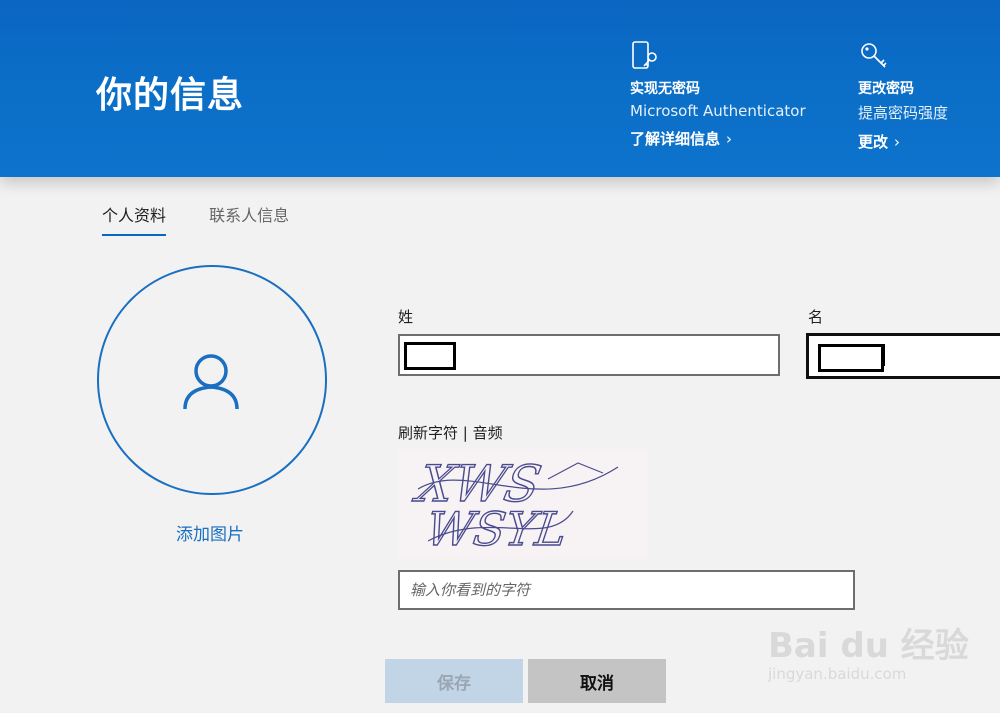  I want to click on captcha-image: XWS WSYL, so click(523, 504).